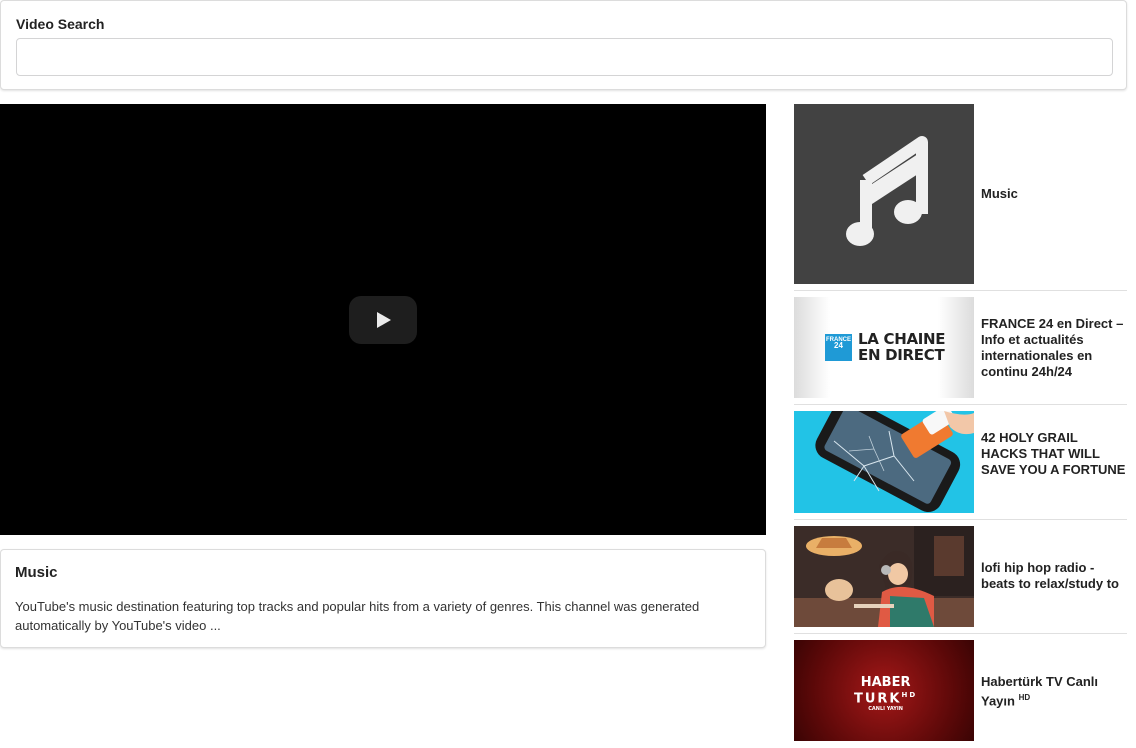 This screenshot has width=1136, height=748. What do you see at coordinates (902, 339) in the screenshot?
I see `thumbnail-caption-line: LA CHAINE` at bounding box center [902, 339].